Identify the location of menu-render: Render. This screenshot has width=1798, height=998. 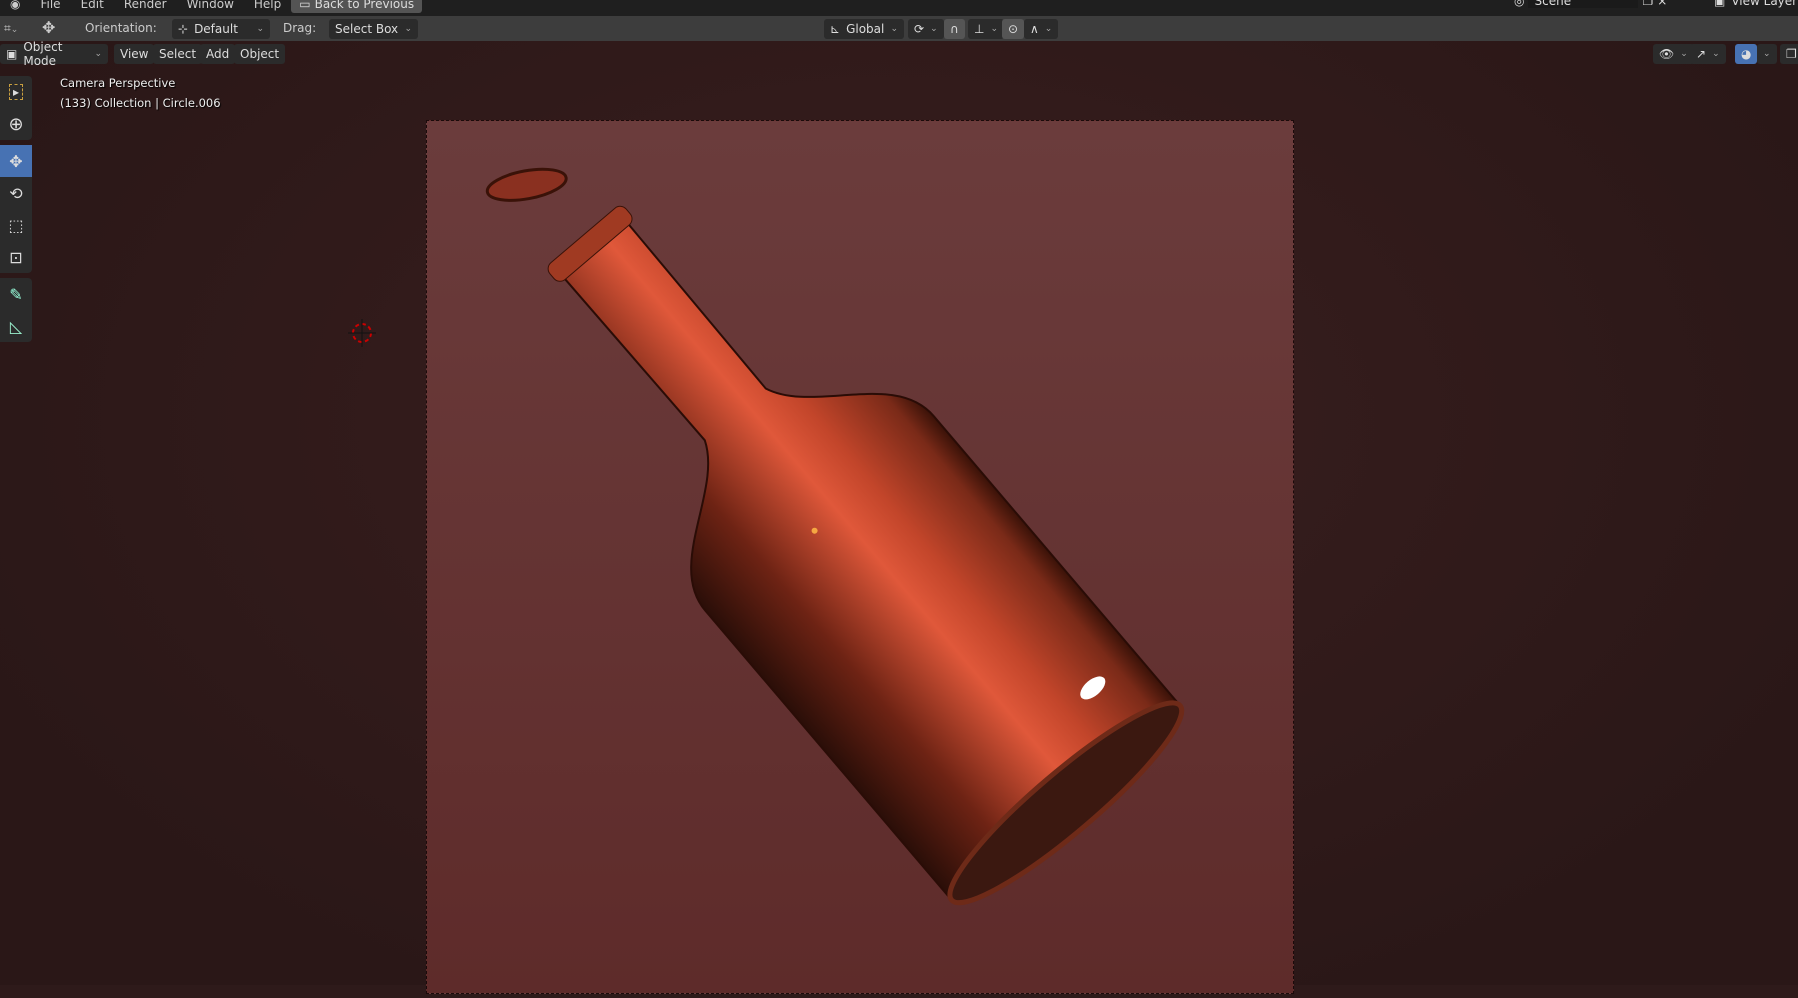
(145, 6).